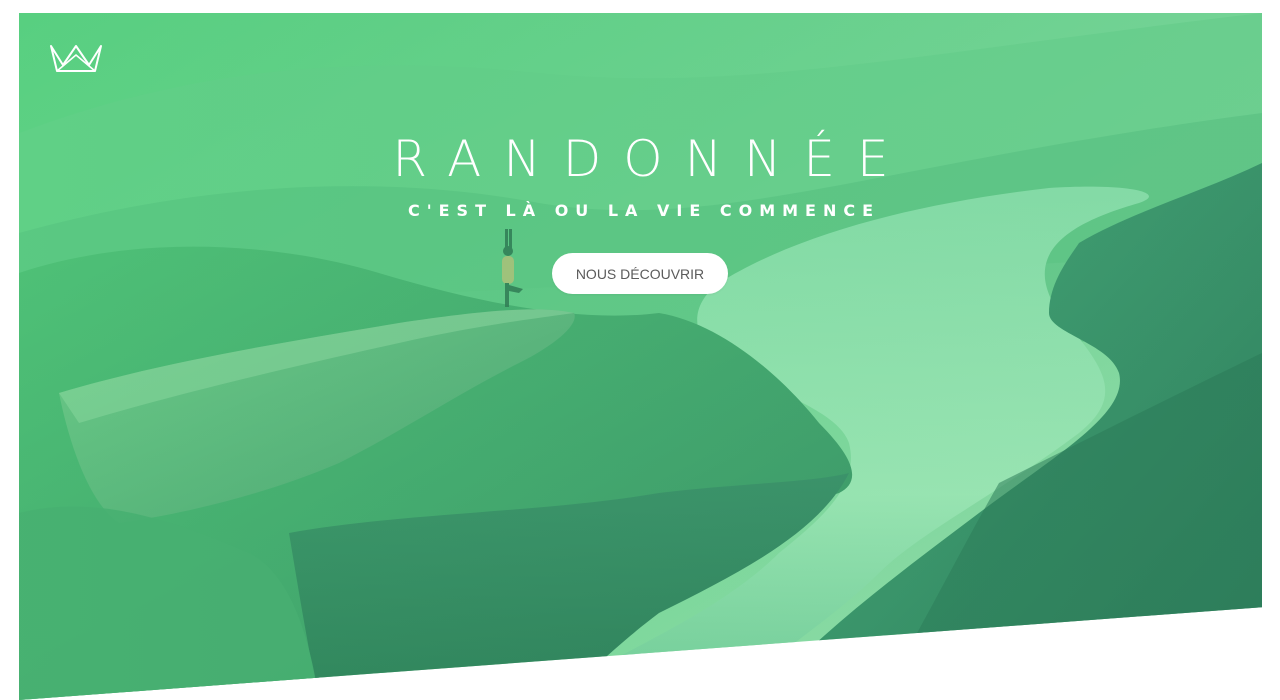  What do you see at coordinates (640, 273) in the screenshot?
I see `discover-button: NOUS DÉCOUVRIR` at bounding box center [640, 273].